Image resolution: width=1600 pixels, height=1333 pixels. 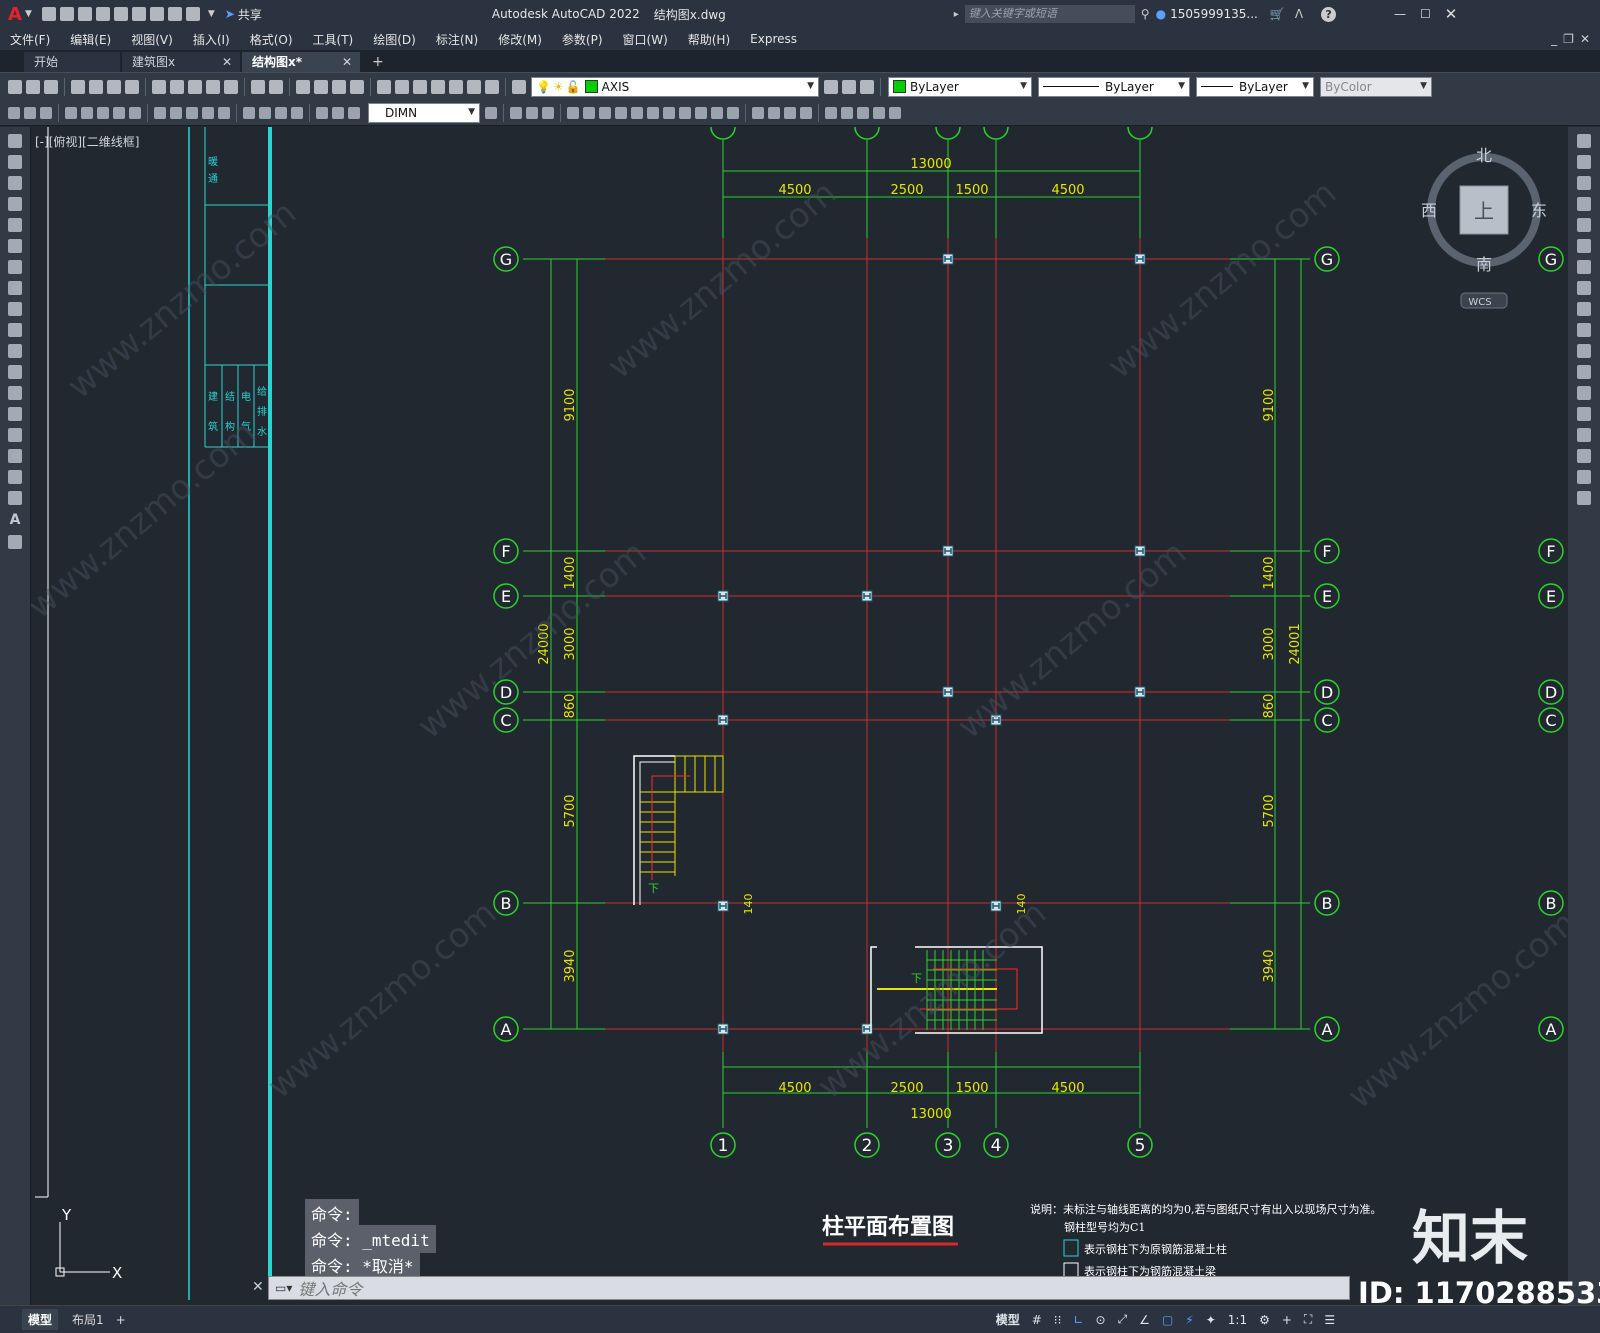 What do you see at coordinates (211, 14) in the screenshot?
I see `customize-qat-chevron-icon: ▼` at bounding box center [211, 14].